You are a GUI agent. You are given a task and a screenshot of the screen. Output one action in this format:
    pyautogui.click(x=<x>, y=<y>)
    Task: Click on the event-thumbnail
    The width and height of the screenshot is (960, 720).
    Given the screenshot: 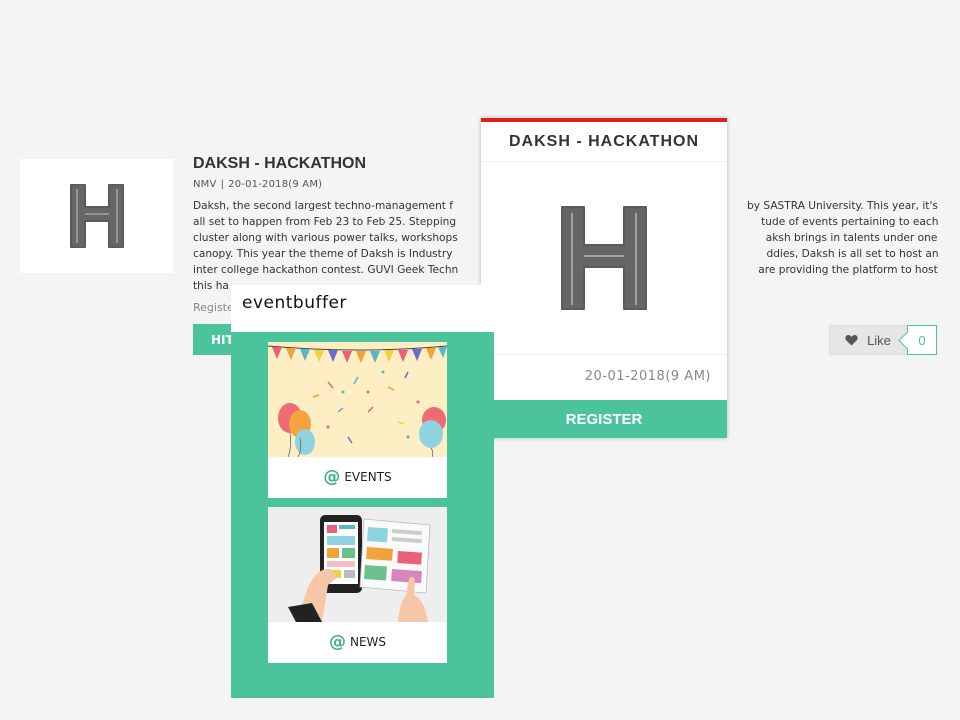 What is the action you would take?
    pyautogui.click(x=96, y=216)
    